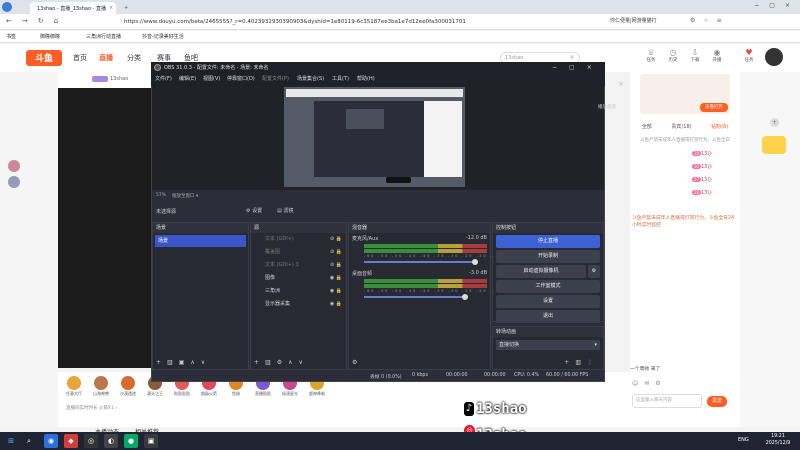  Describe the element at coordinates (548, 316) in the screenshot. I see `exit-button: 退出` at that location.